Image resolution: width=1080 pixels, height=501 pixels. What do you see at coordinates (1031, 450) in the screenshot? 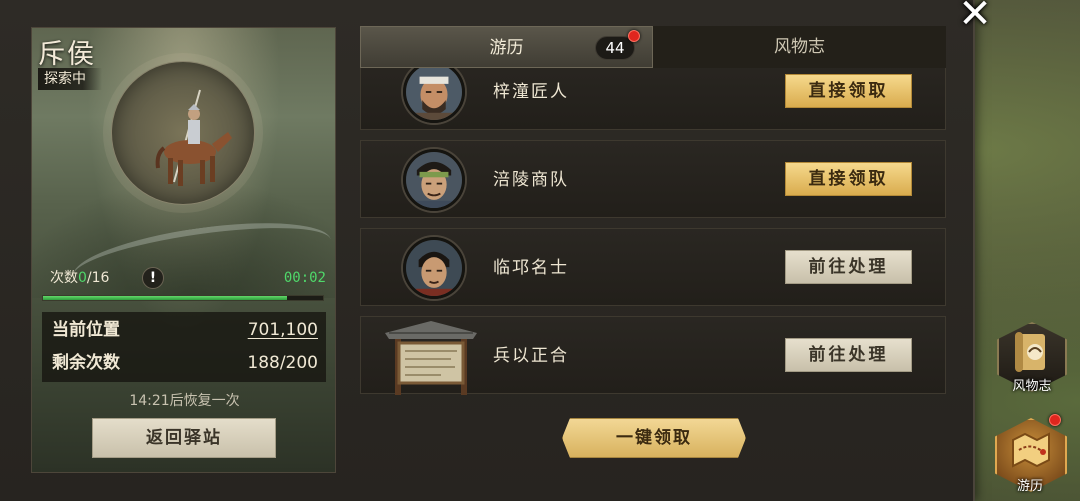
I see `map-icon` at bounding box center [1031, 450].